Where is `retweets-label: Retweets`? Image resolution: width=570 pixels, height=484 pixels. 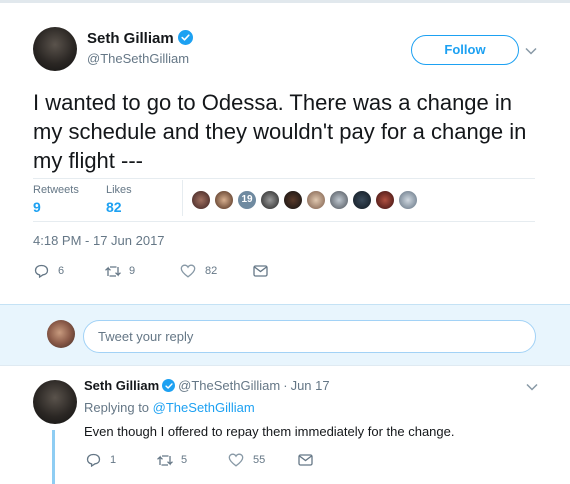
retweets-label: Retweets is located at coordinates (56, 190).